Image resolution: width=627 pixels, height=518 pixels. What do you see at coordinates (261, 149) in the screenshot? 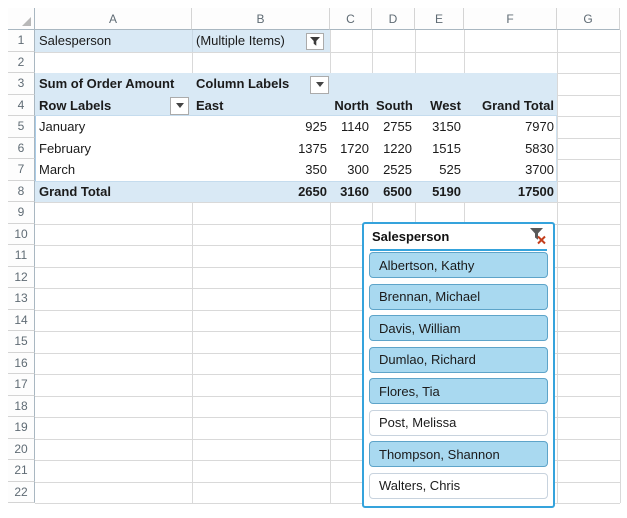
I see `pivot-value-cell: 1375` at bounding box center [261, 149].